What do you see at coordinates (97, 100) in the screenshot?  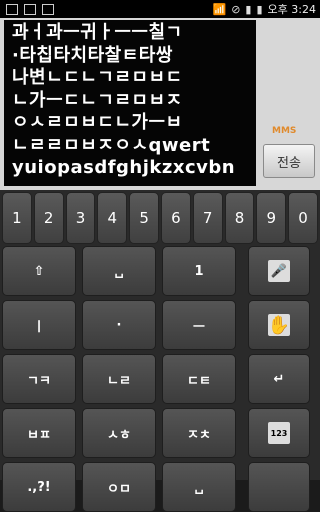 I see `message-line: ㄴ가ㅡㄷㄴㄱㄹㅁㅂㅈ` at bounding box center [97, 100].